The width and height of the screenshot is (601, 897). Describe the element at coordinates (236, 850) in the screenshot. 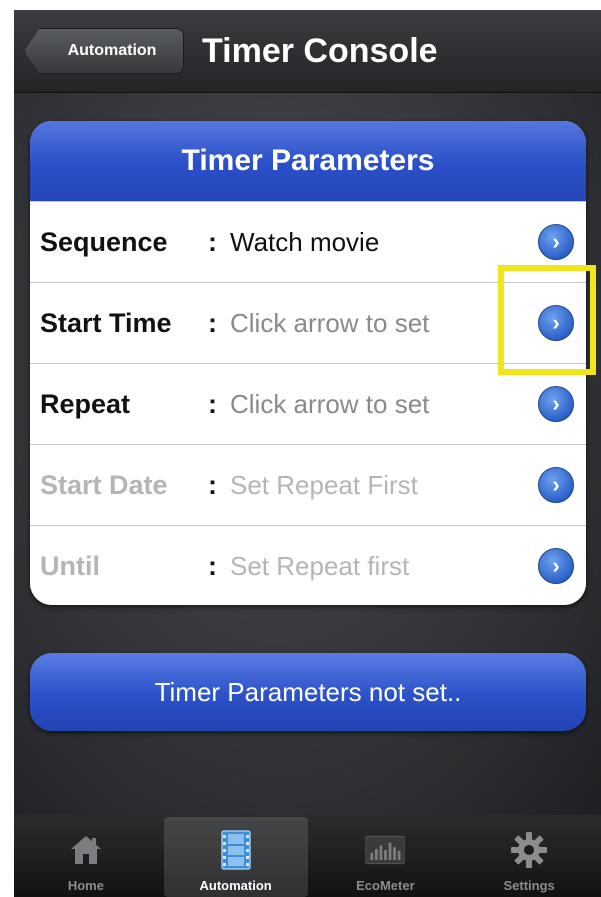

I see `film-icon` at that location.